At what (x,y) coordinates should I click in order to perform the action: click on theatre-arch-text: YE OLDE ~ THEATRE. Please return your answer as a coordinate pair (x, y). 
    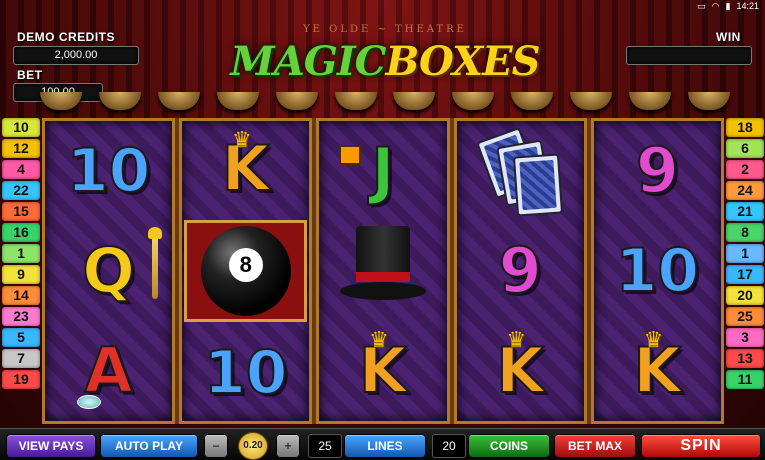
    Looking at the image, I should click on (385, 29).